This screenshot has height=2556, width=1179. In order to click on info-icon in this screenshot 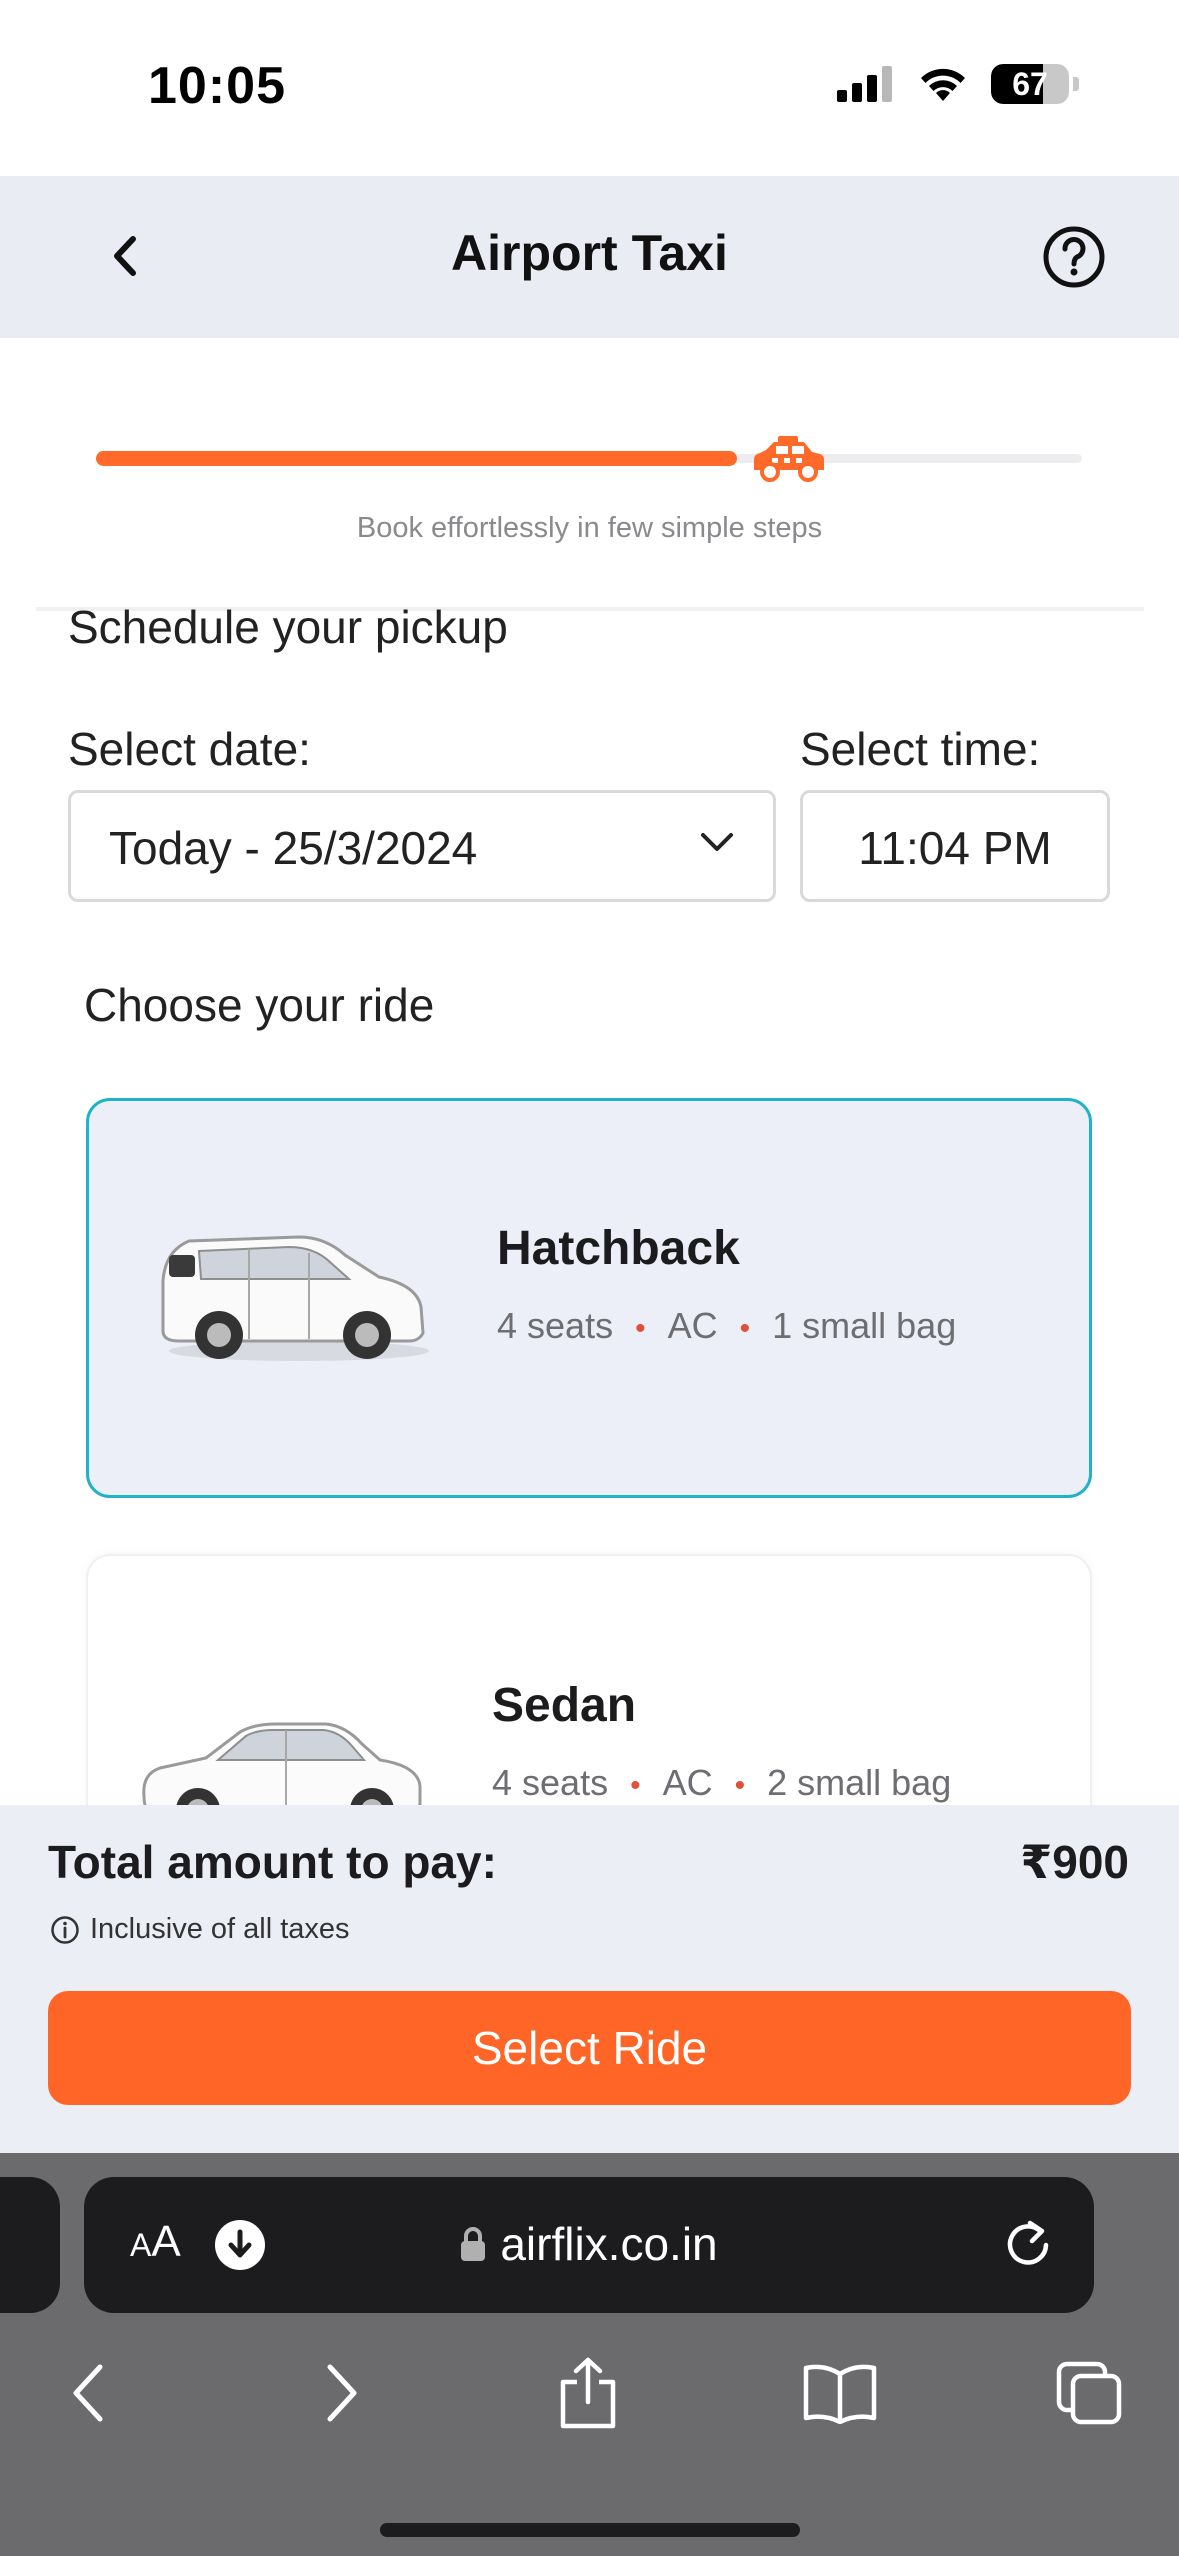, I will do `click(65, 1929)`.